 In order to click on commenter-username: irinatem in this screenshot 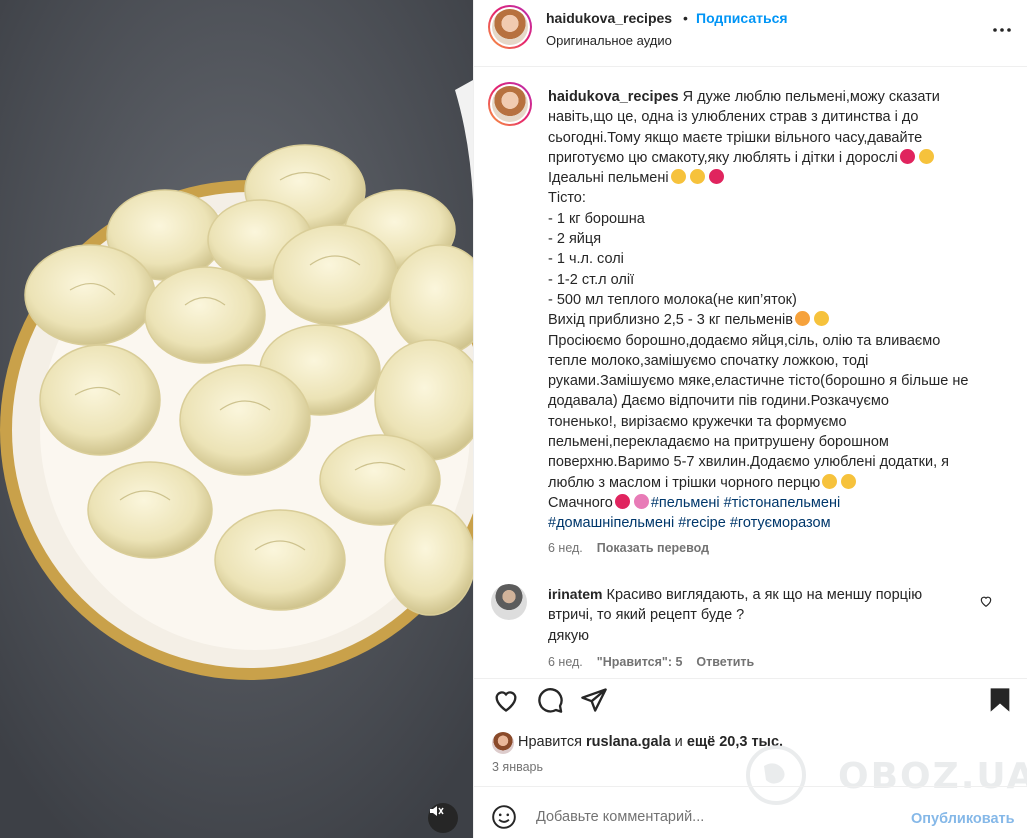, I will do `click(575, 594)`.